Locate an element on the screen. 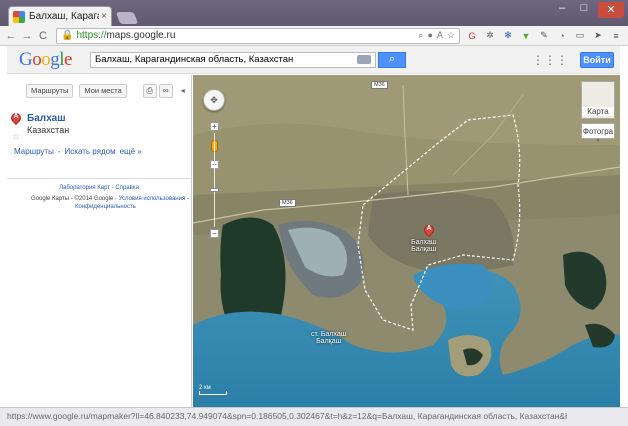  chrome-menu-icon: ≡ is located at coordinates (616, 36).